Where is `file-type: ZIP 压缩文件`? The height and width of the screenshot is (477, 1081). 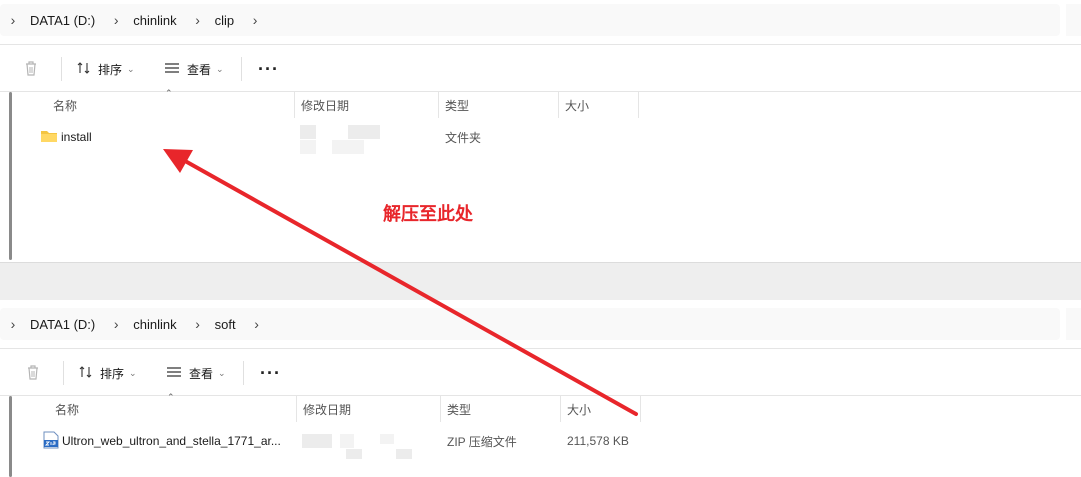
file-type: ZIP 压缩文件 is located at coordinates (482, 441).